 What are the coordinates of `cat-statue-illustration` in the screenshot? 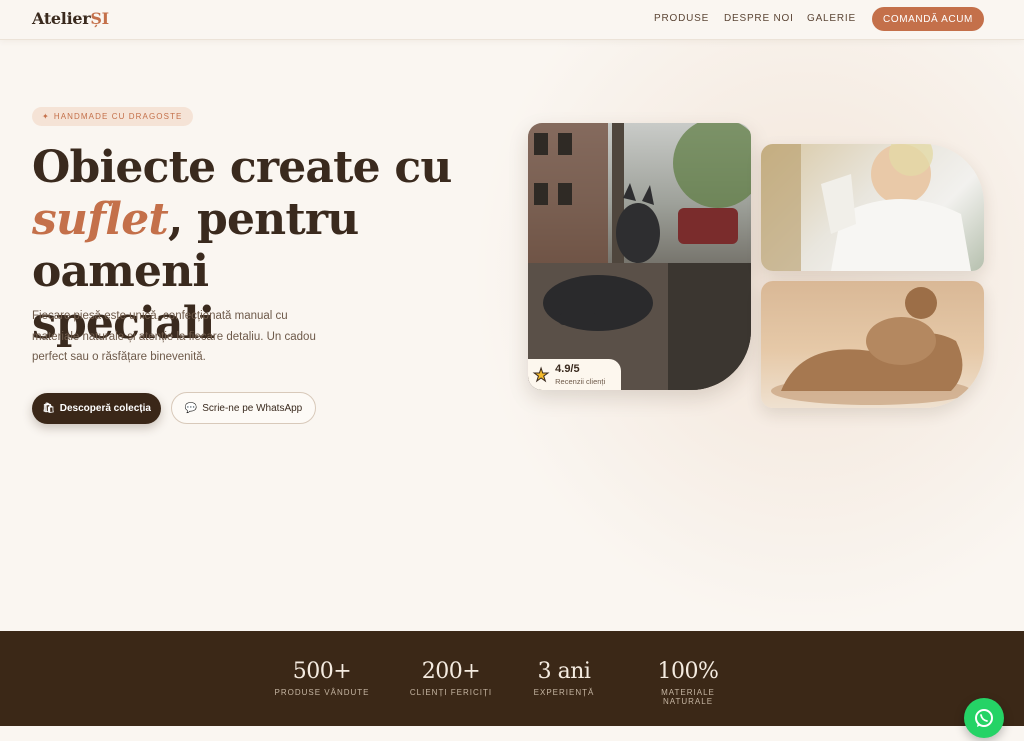 It's located at (639, 256).